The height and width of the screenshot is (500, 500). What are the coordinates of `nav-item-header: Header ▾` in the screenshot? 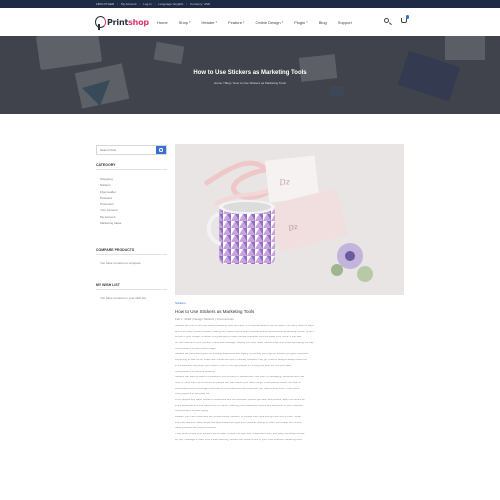 It's located at (210, 22).